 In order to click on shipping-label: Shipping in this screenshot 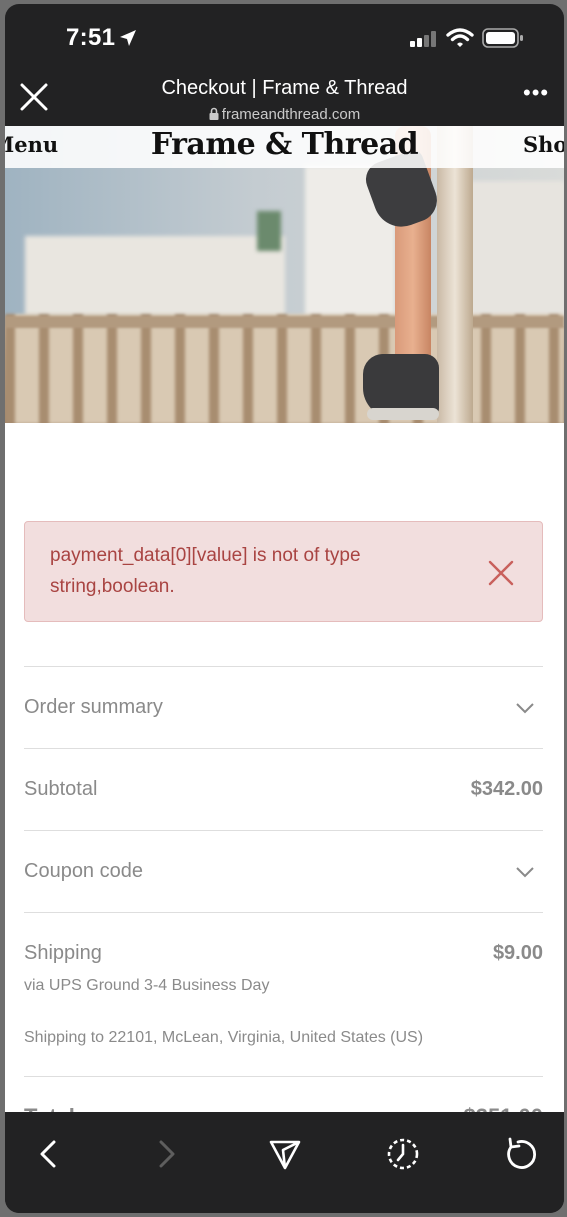, I will do `click(63, 953)`.